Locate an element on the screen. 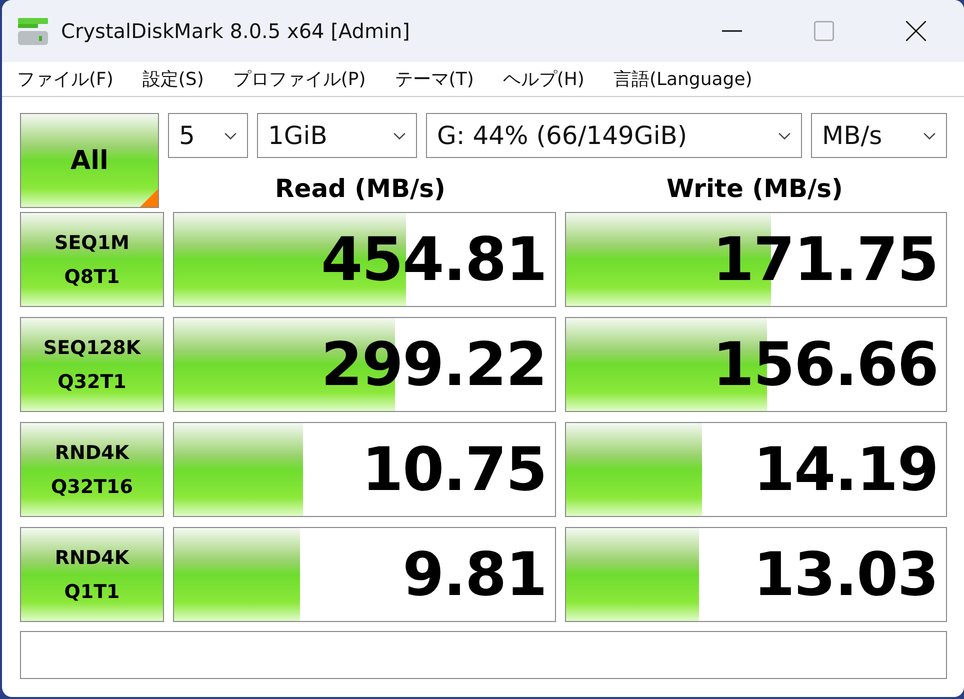  column-header: Read (MB/s) is located at coordinates (360, 189).